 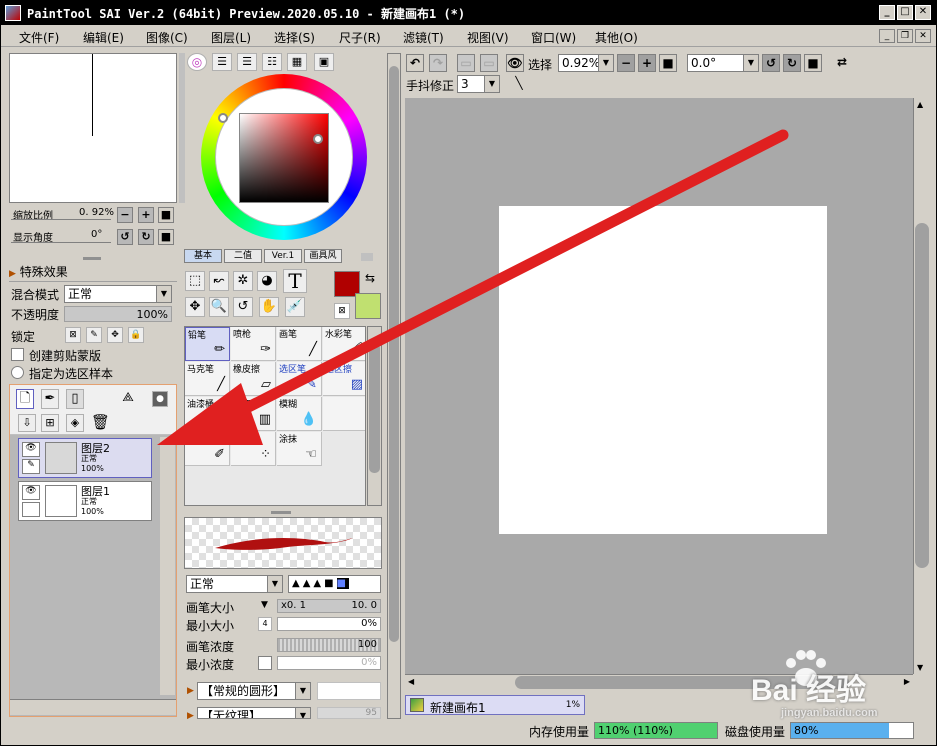 What do you see at coordinates (93, 707) in the screenshot?
I see `layer-hscrollbar` at bounding box center [93, 707].